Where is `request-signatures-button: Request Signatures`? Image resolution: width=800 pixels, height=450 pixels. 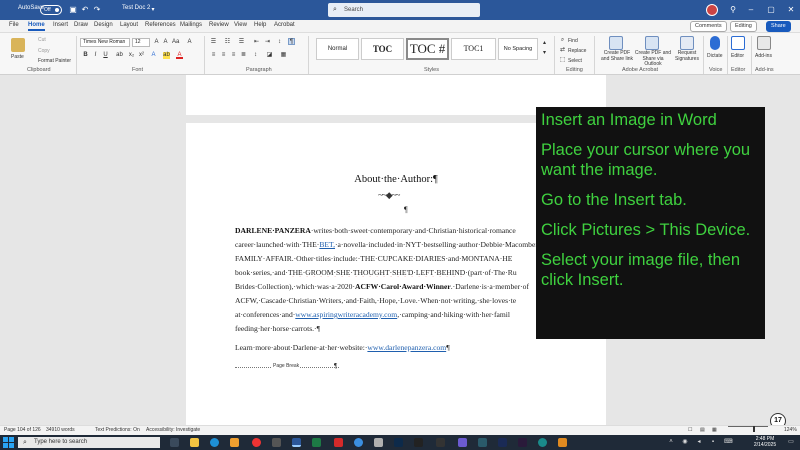
request-signatures-button: Request Signatures is located at coordinates (687, 56).